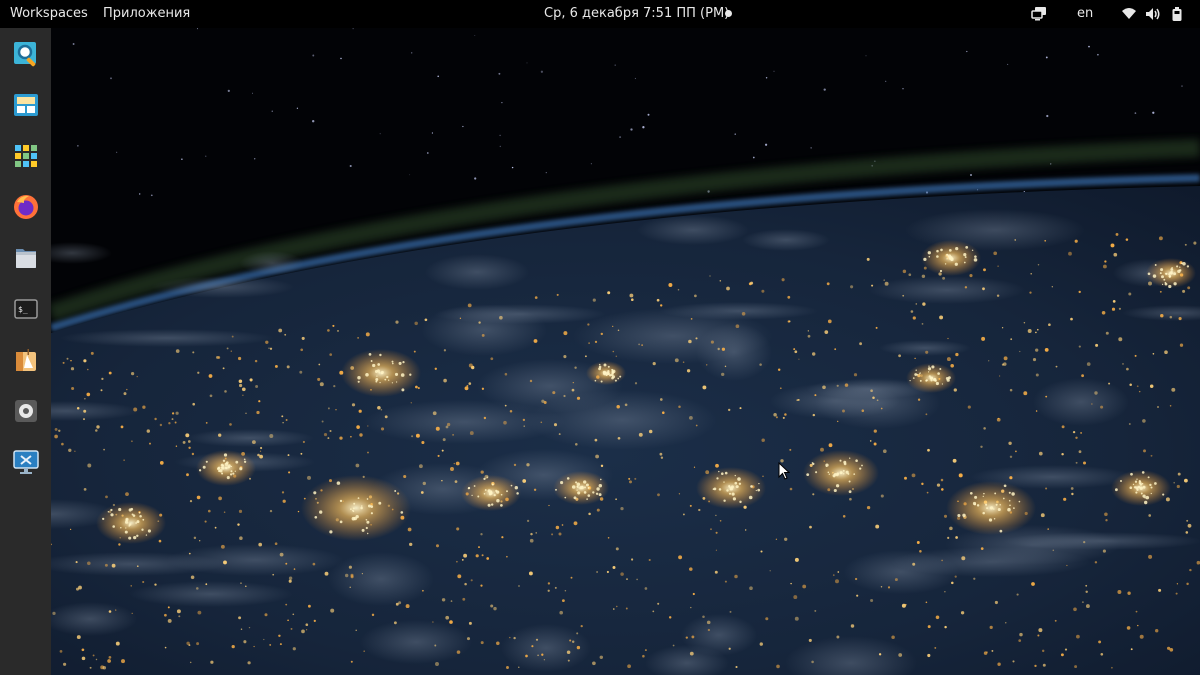  Describe the element at coordinates (26, 462) in the screenshot. I see `remote-desktop-icon` at that location.